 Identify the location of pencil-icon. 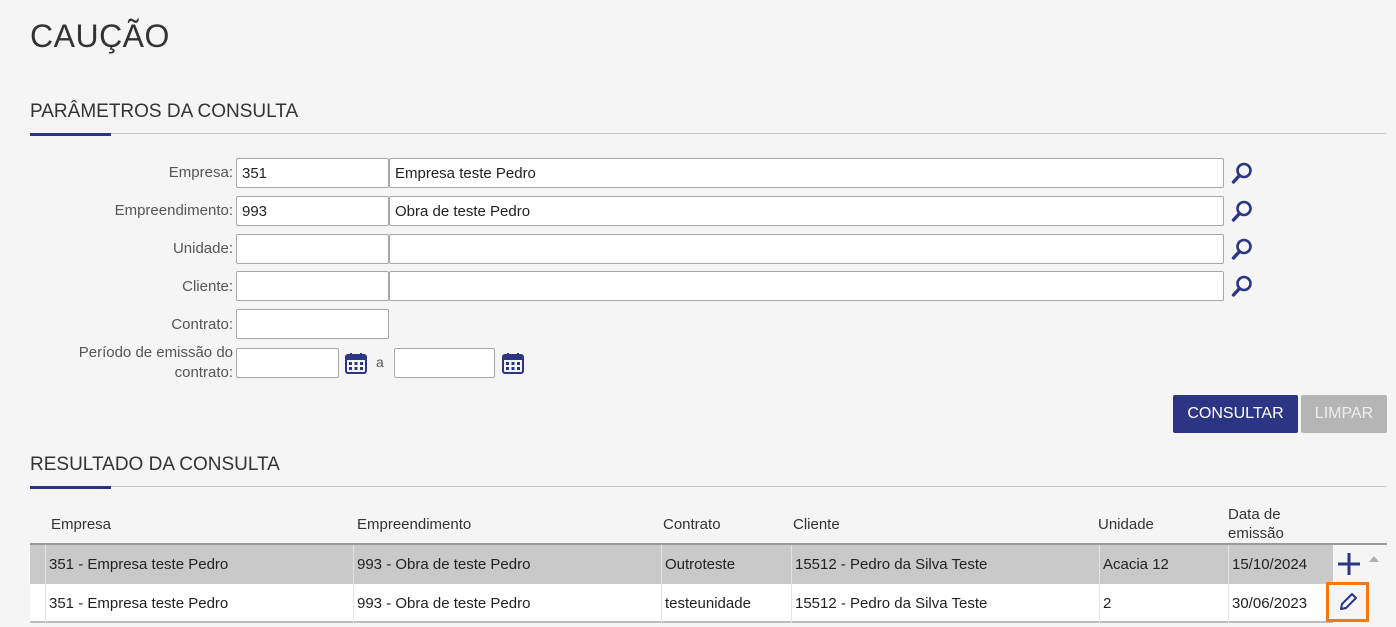
(1348, 601).